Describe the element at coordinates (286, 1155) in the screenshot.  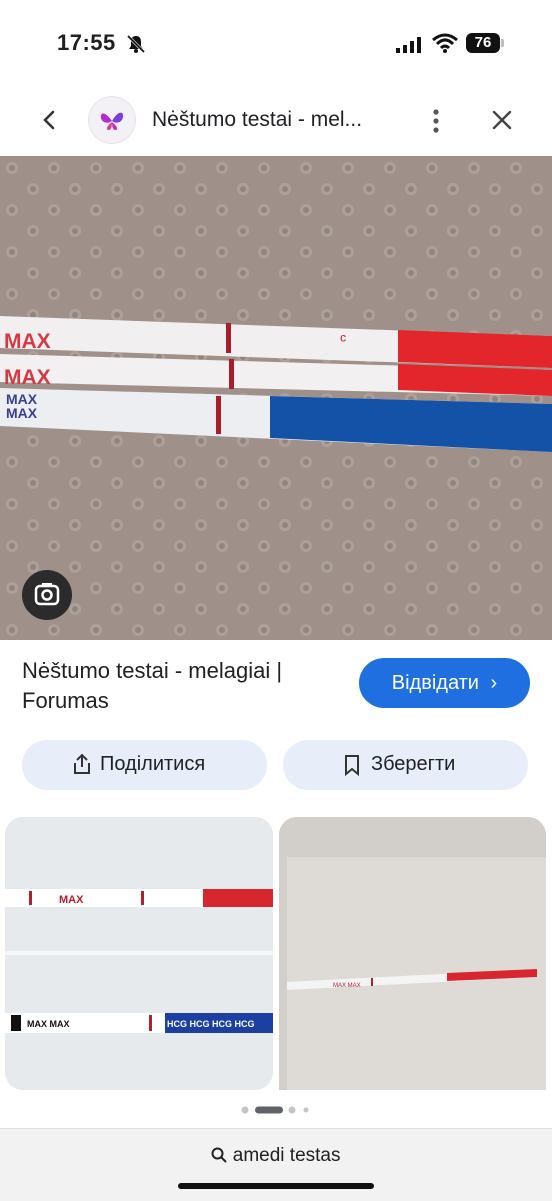
I see `search-query-text: amedi testas` at that location.